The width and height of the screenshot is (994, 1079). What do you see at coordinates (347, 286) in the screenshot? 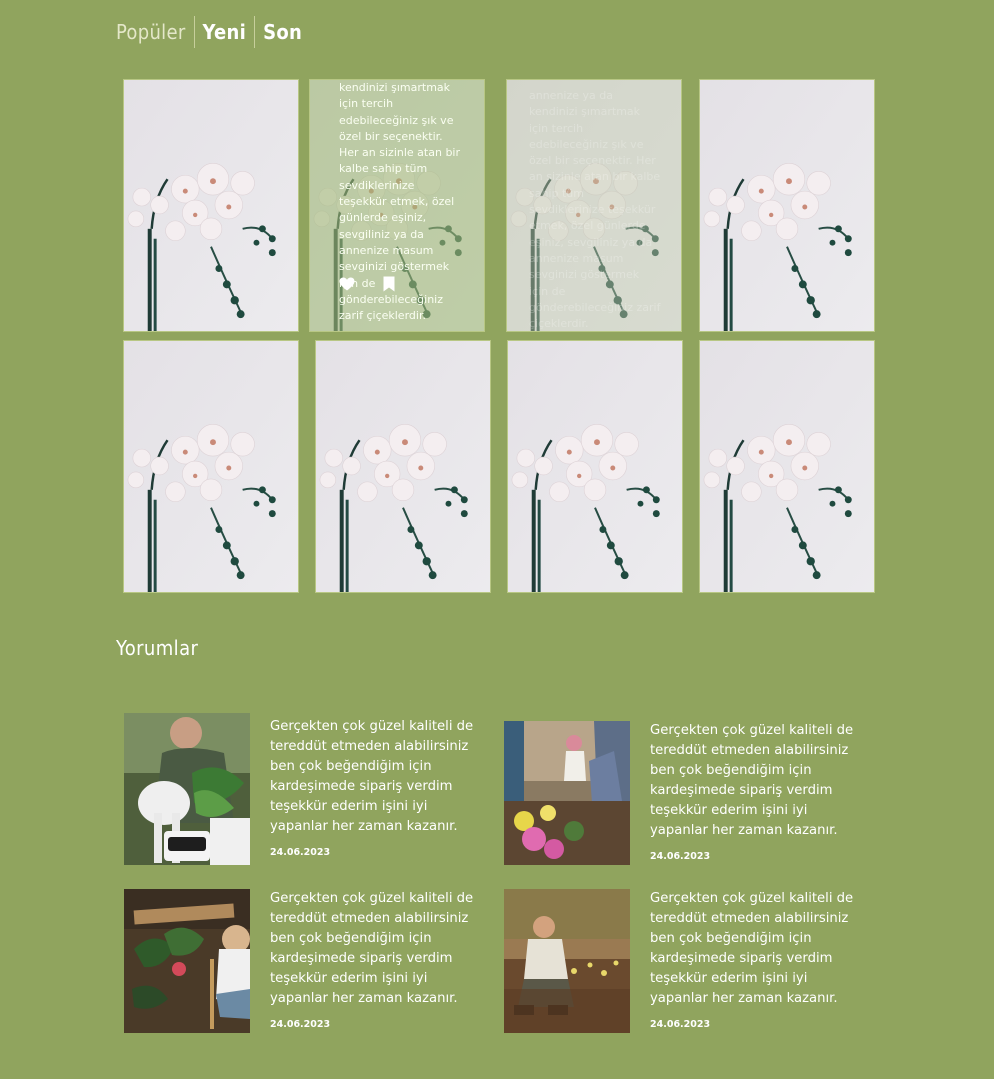
I see `heart-icon` at bounding box center [347, 286].